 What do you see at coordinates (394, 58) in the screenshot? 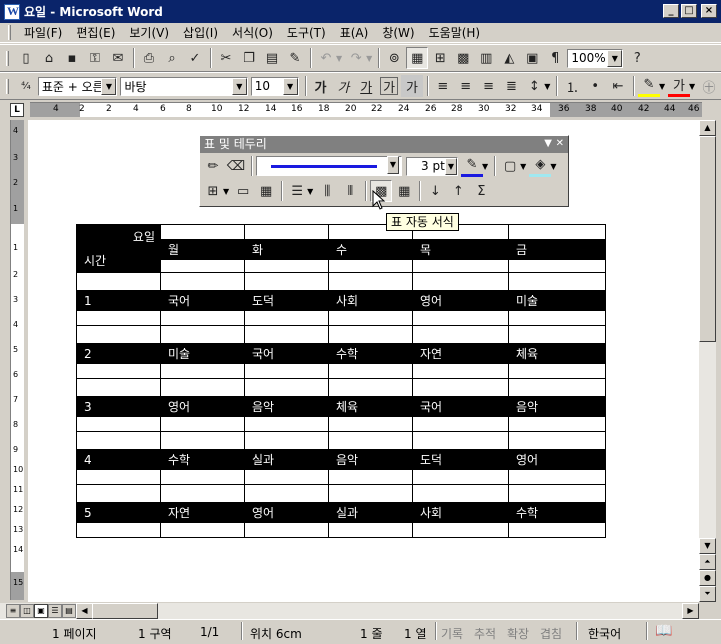
I see `hyperlink-icon: ⊚` at bounding box center [394, 58].